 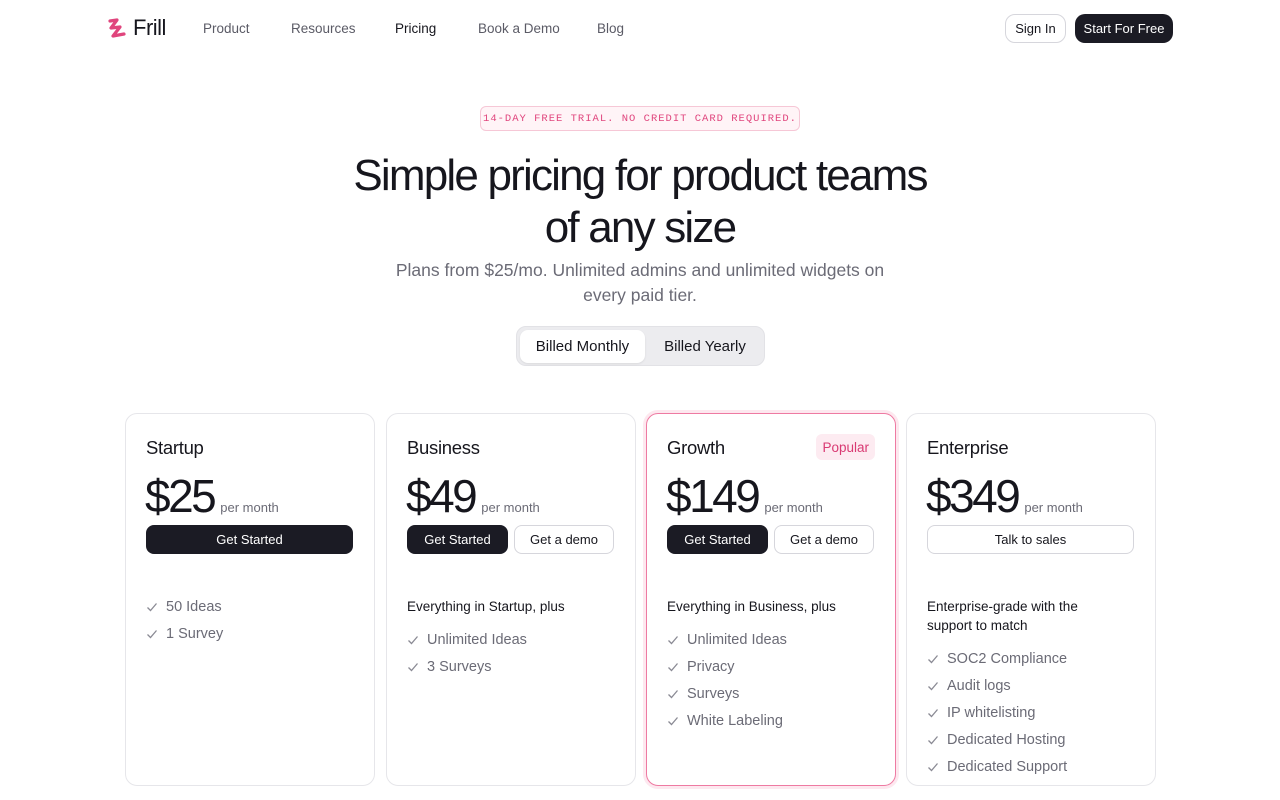 What do you see at coordinates (443, 447) in the screenshot?
I see `plan-name: Business` at bounding box center [443, 447].